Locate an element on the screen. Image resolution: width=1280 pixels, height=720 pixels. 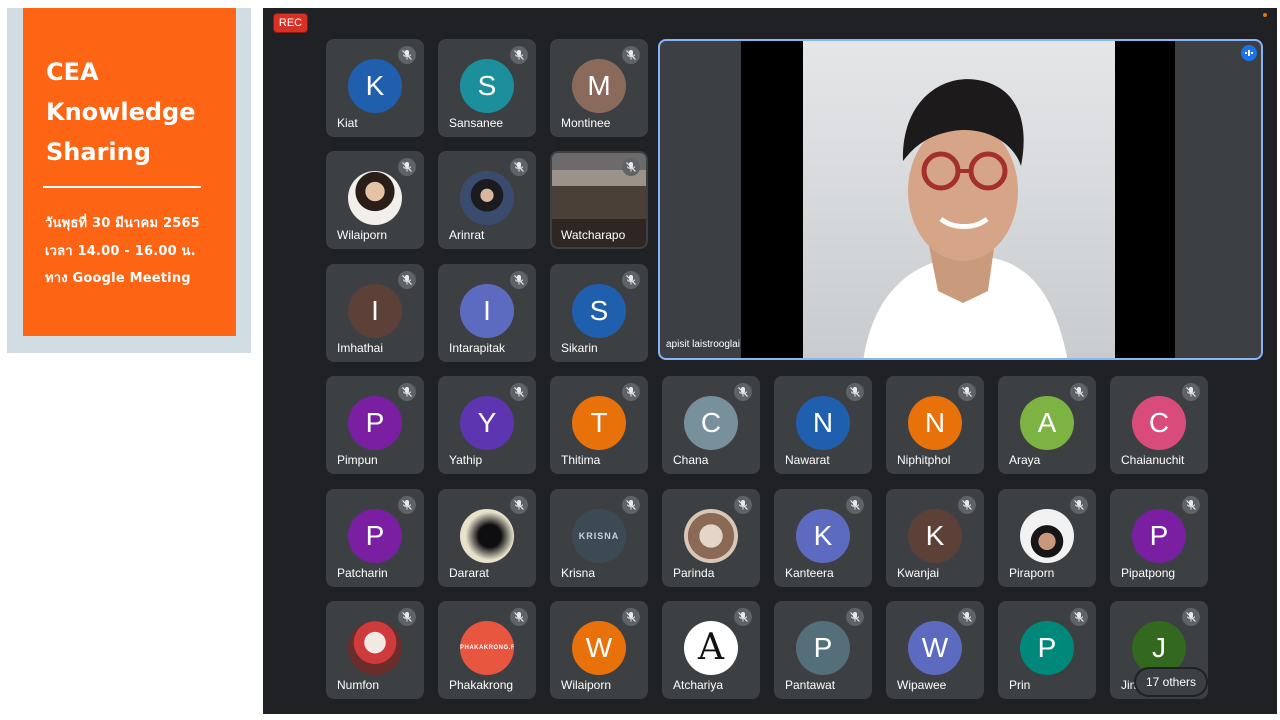
participant-tile: C Chaianuchit is located at coordinates (1159, 425).